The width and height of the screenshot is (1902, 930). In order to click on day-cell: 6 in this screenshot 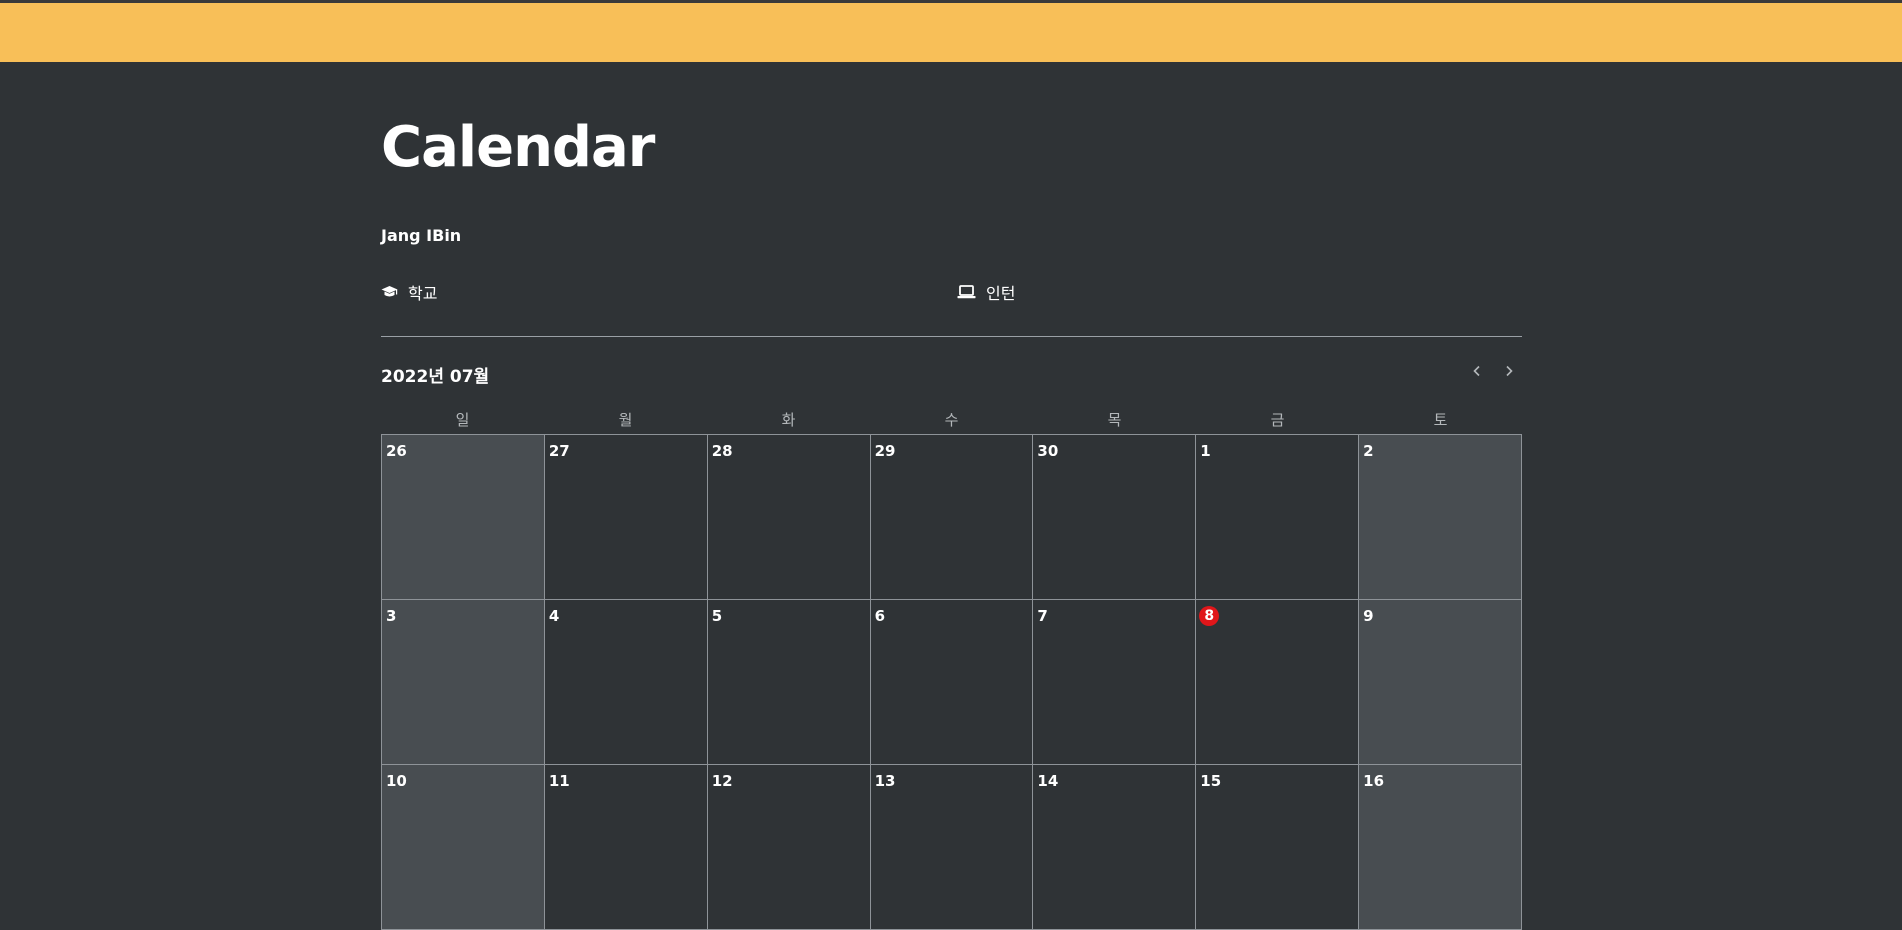, I will do `click(952, 682)`.